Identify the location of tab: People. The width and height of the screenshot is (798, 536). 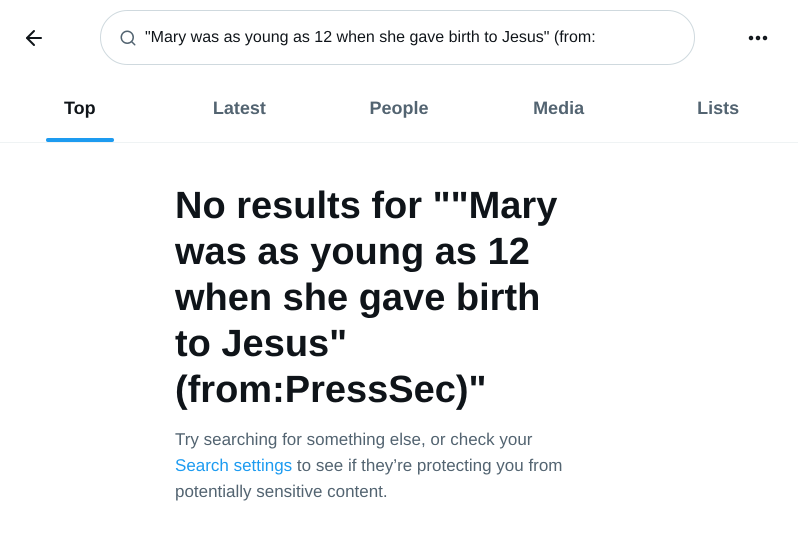
(398, 108).